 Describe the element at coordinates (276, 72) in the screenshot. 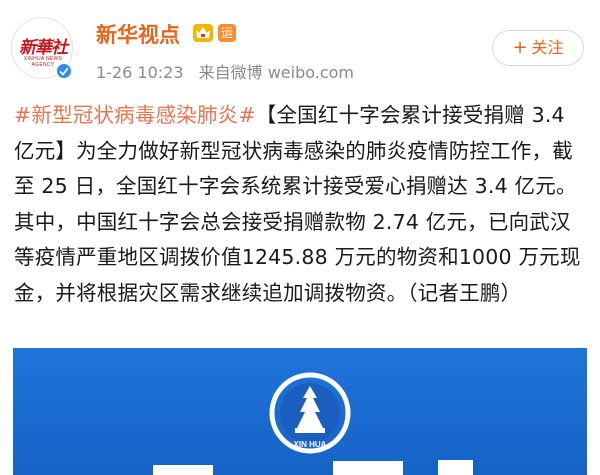

I see `post-source: 来自微博 weibo.com` at that location.